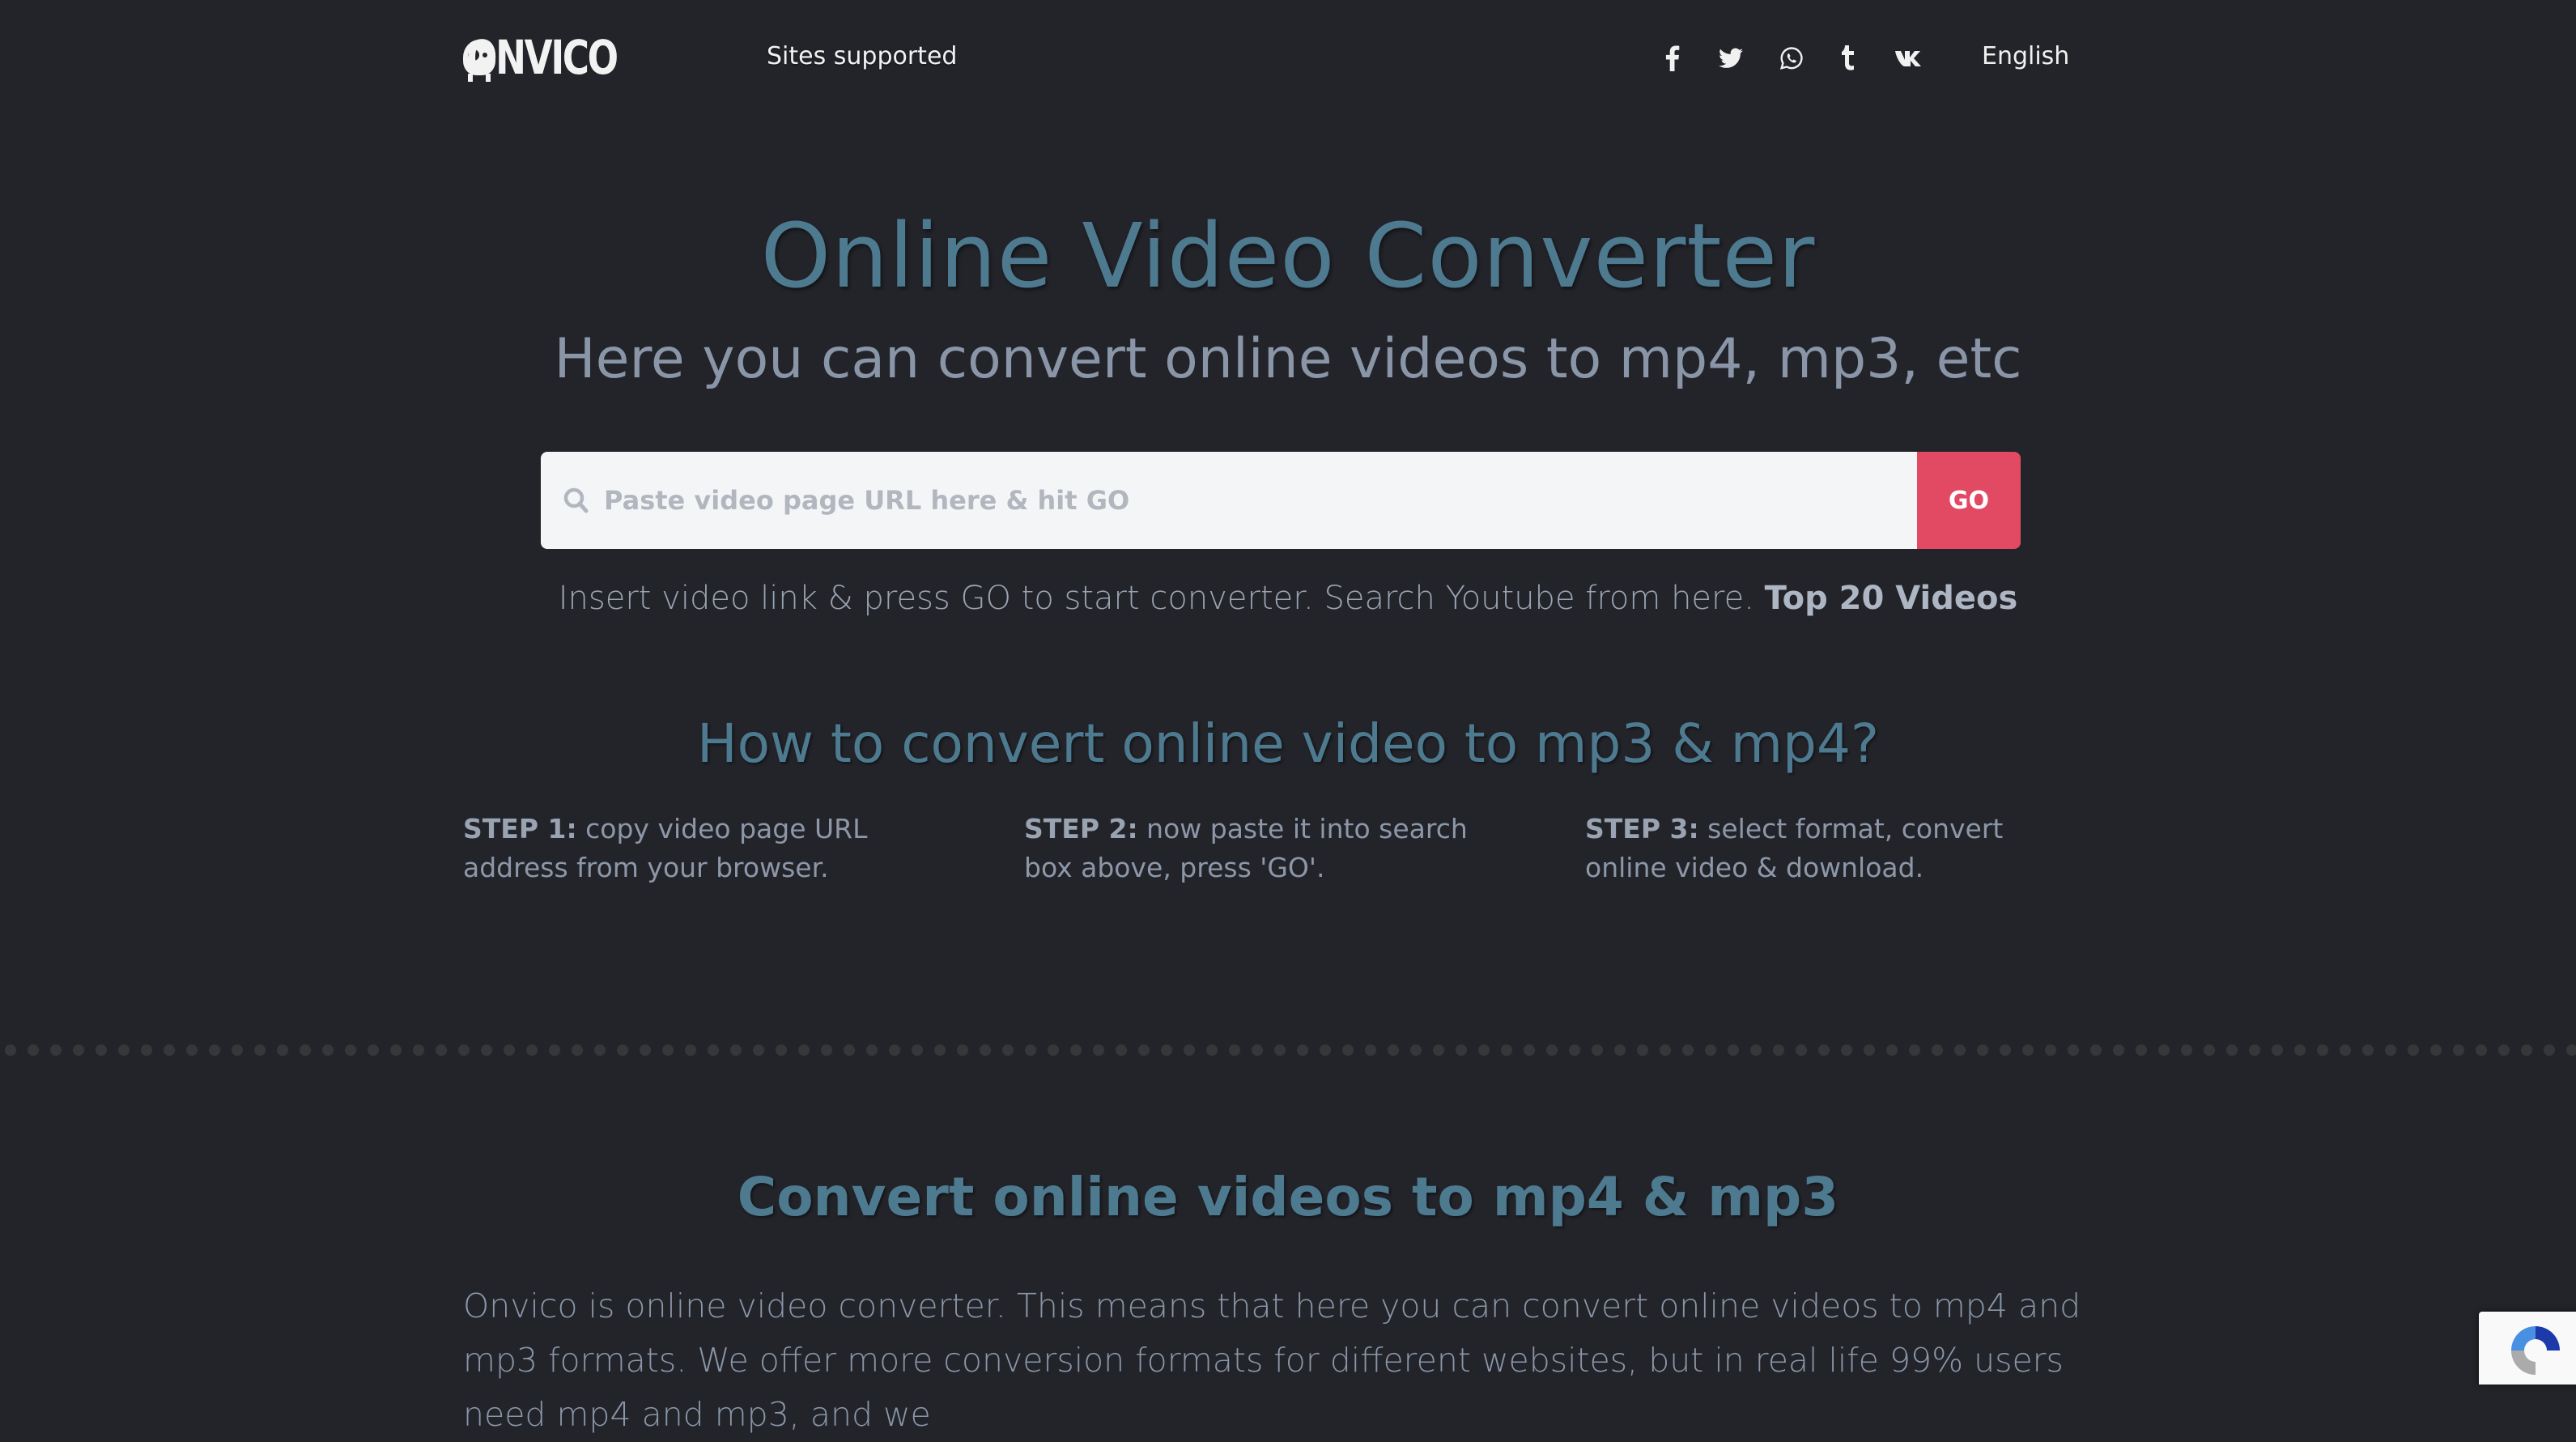 The height and width of the screenshot is (1442, 2576). I want to click on twitter-icon, so click(1731, 58).